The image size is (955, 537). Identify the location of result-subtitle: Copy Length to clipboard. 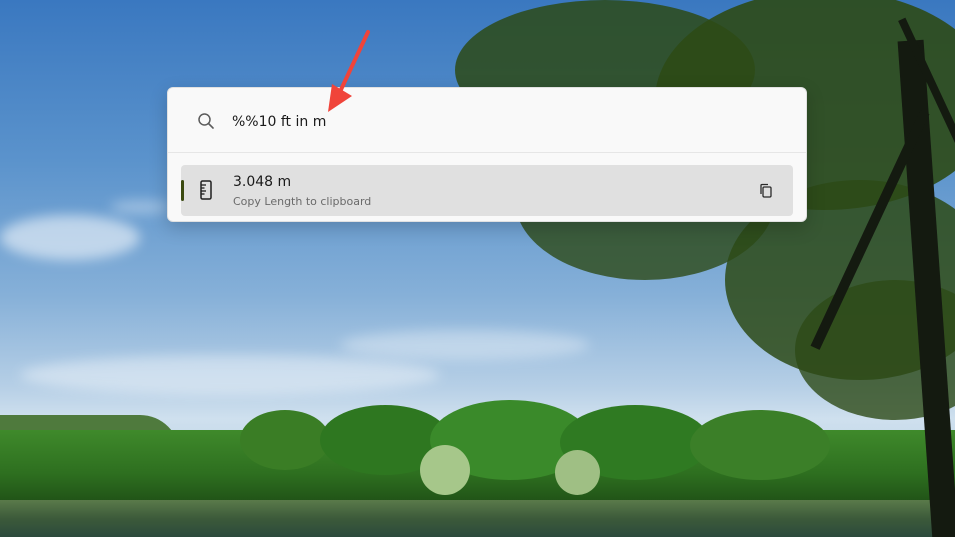
(302, 201).